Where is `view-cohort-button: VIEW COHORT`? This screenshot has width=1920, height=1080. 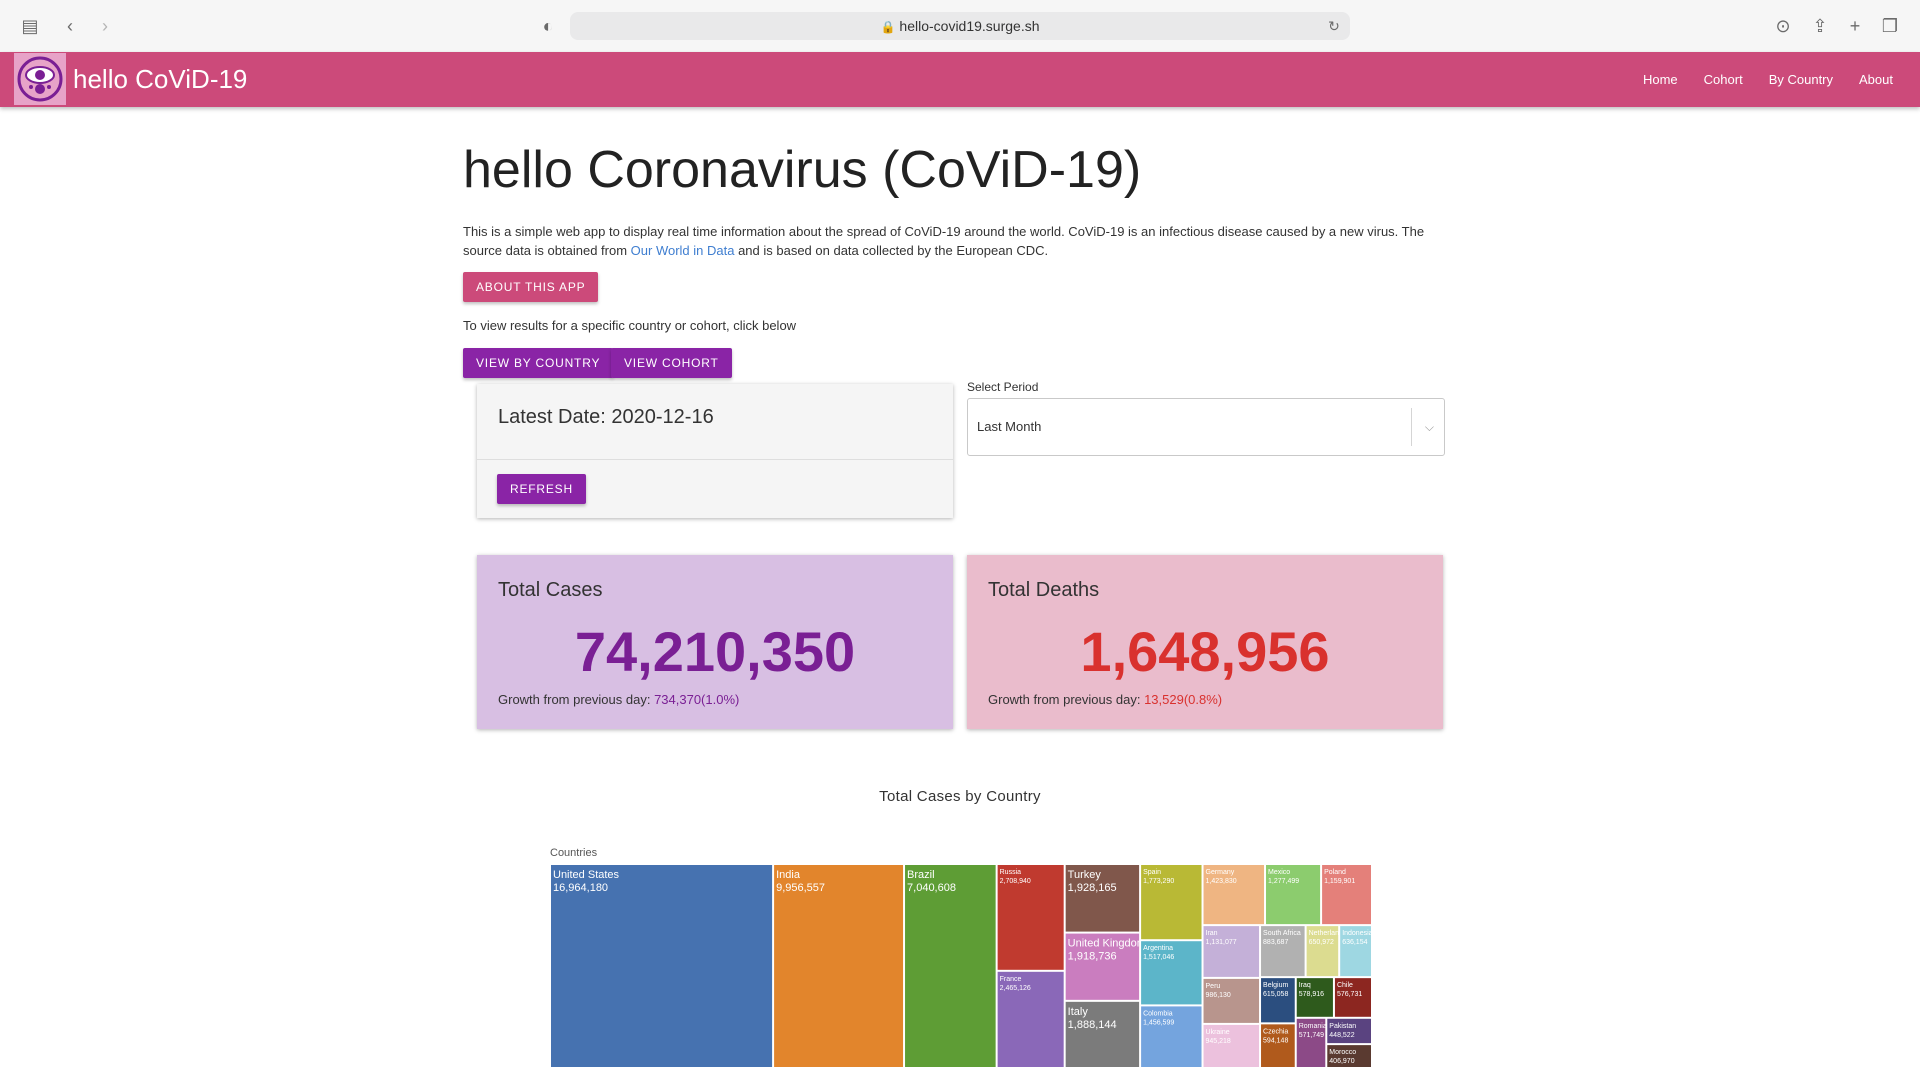 view-cohort-button: VIEW COHORT is located at coordinates (671, 363).